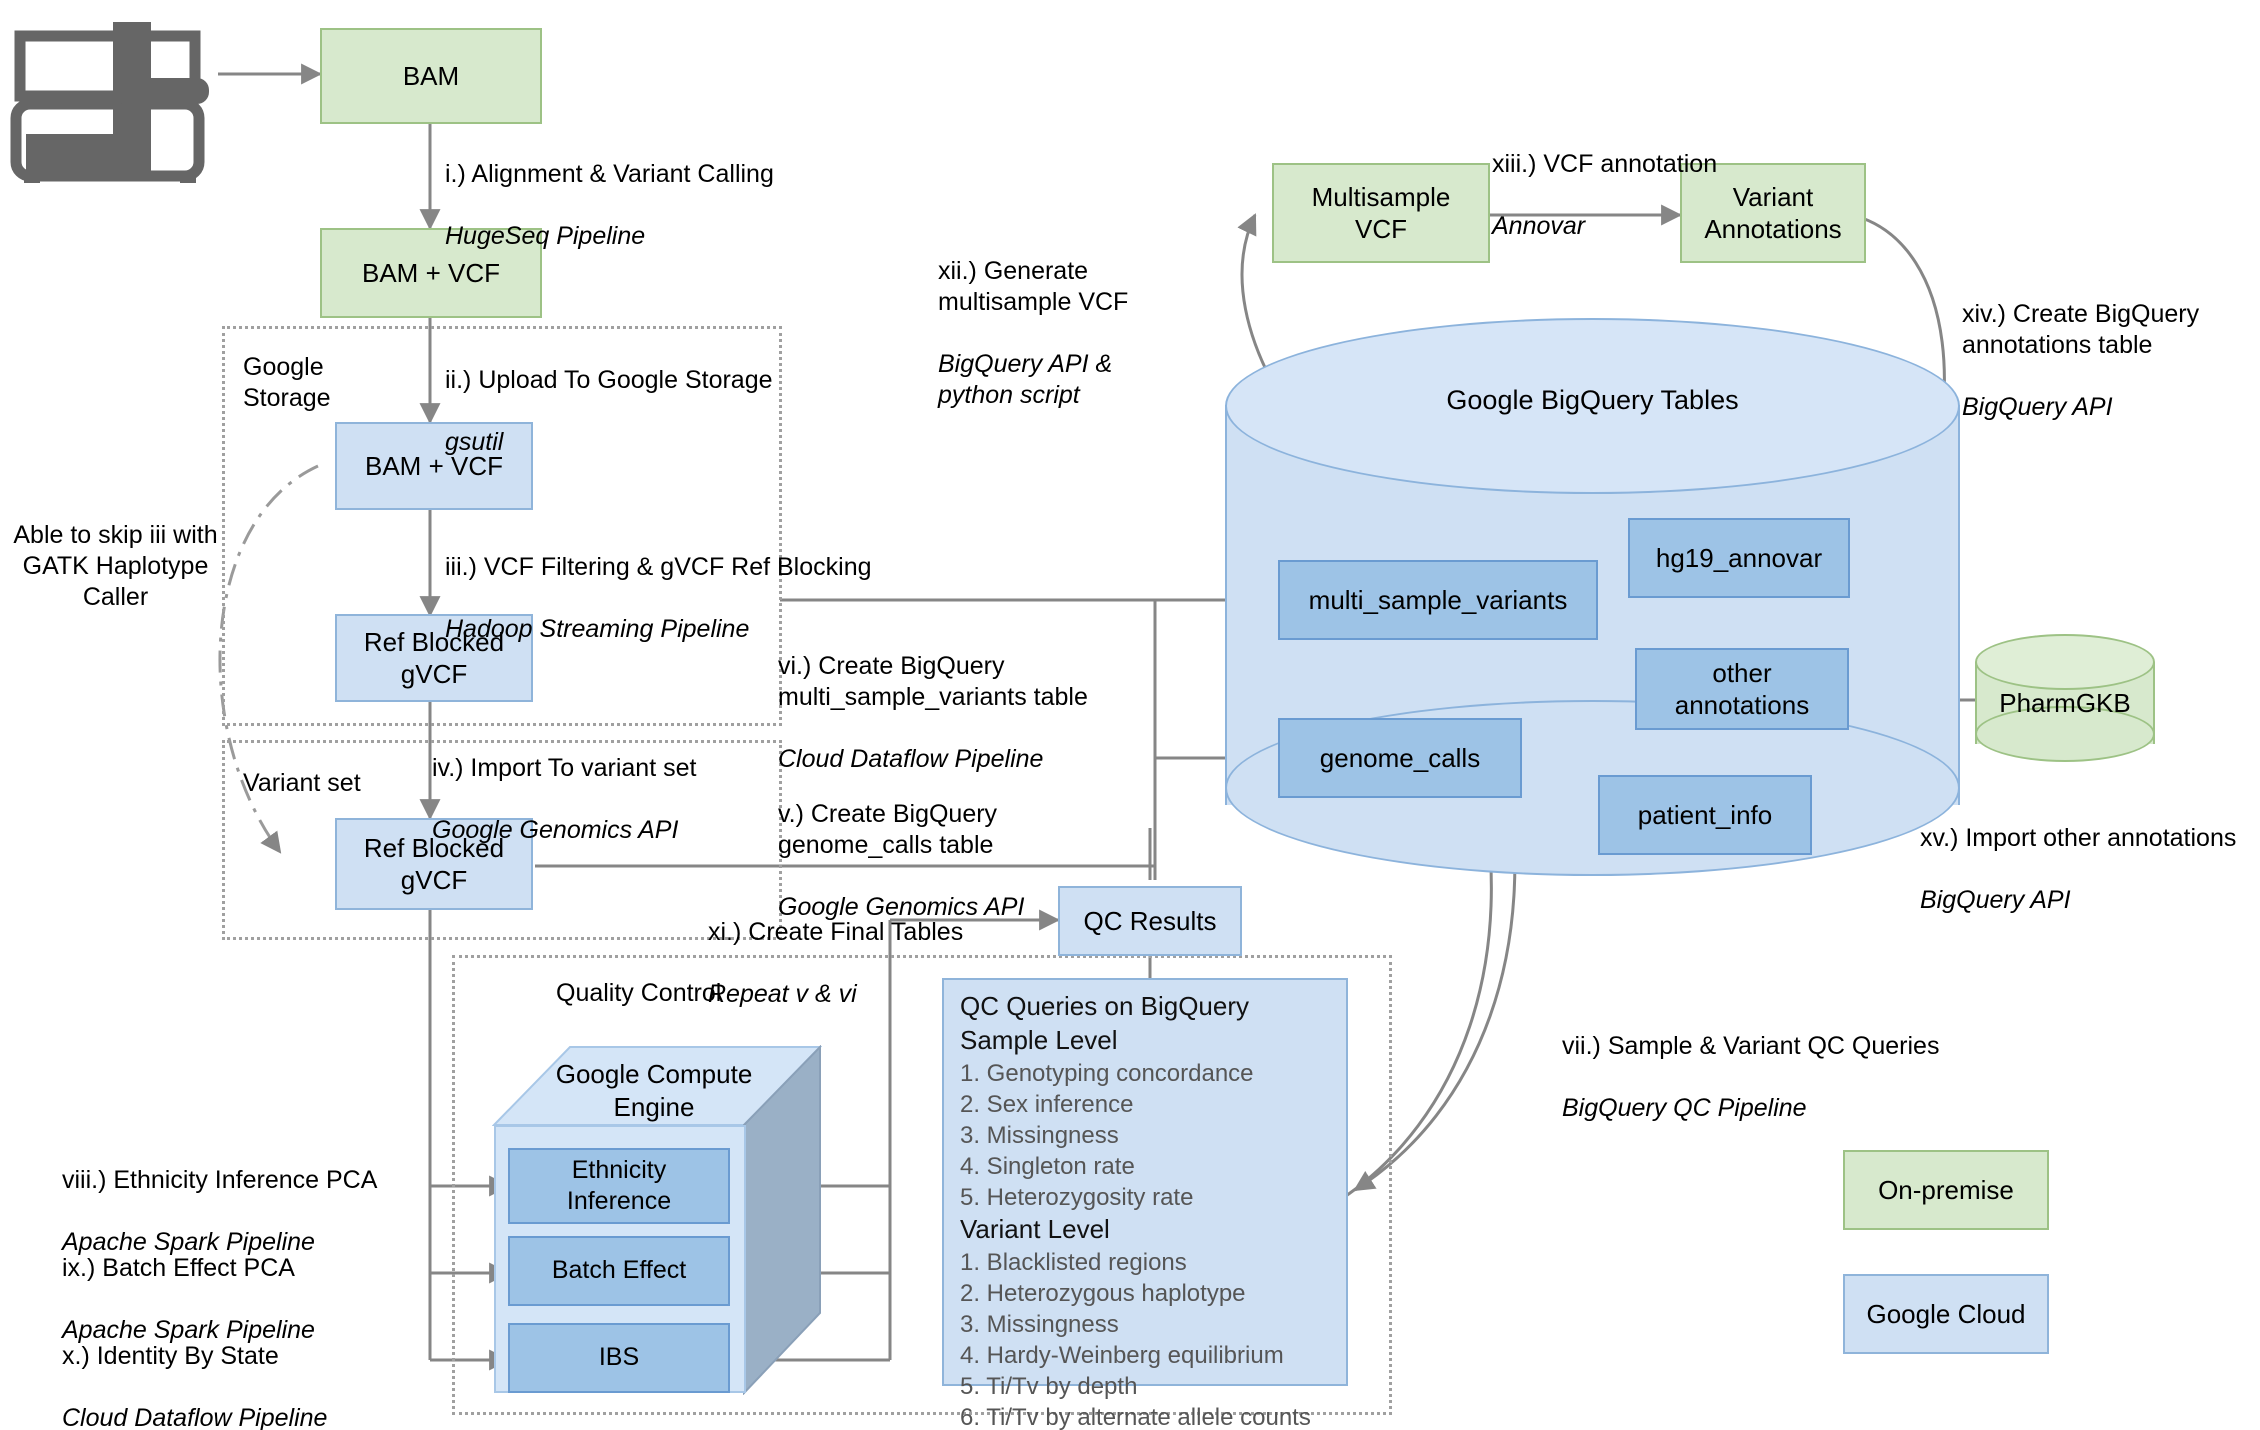  Describe the element at coordinates (1103, 1293) in the screenshot. I see `qc-variant-item: 2. Heterozygous haplotype` at that location.